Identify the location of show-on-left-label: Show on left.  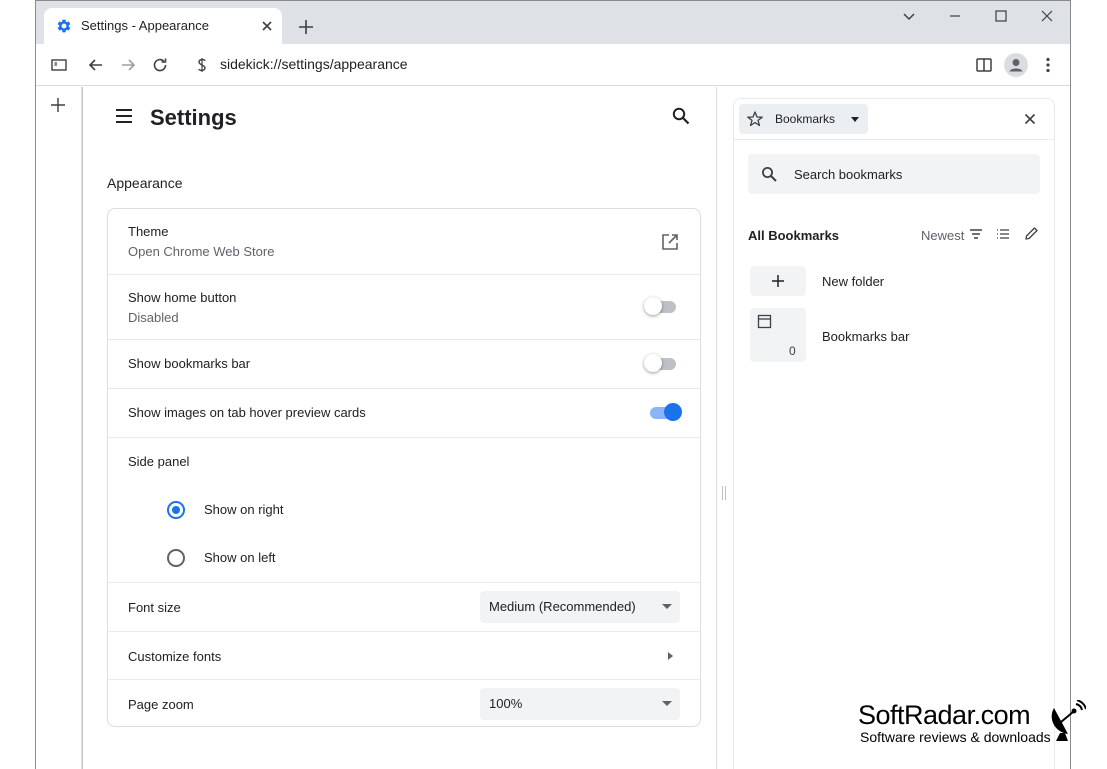
(240, 557).